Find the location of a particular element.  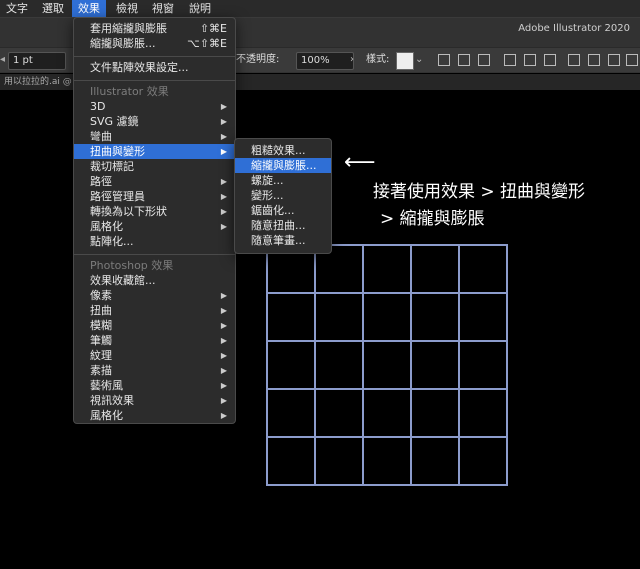

menu-item-label: 路徑管理員 is located at coordinates (117, 196).